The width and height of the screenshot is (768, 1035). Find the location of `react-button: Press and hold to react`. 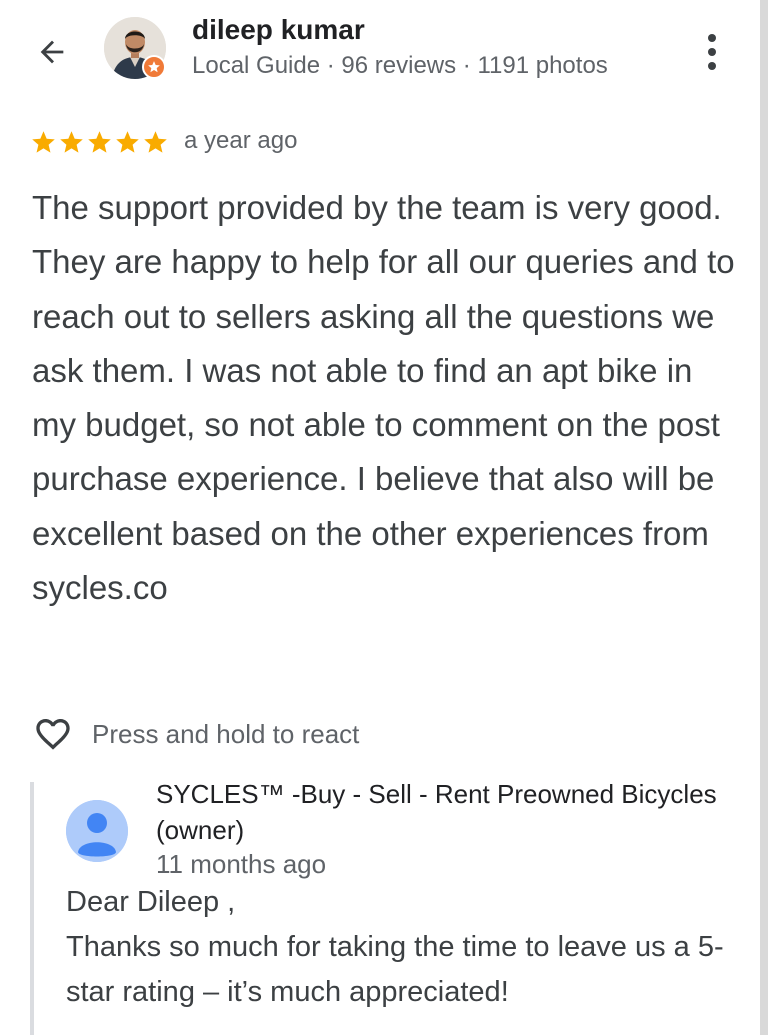

react-button: Press and hold to react is located at coordinates (195, 734).